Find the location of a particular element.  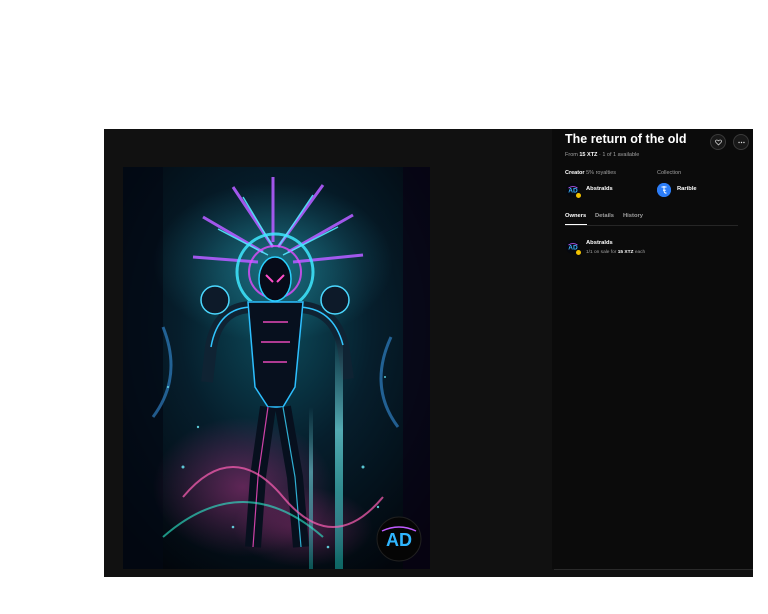

collection-label: Collection is located at coordinates (669, 173).